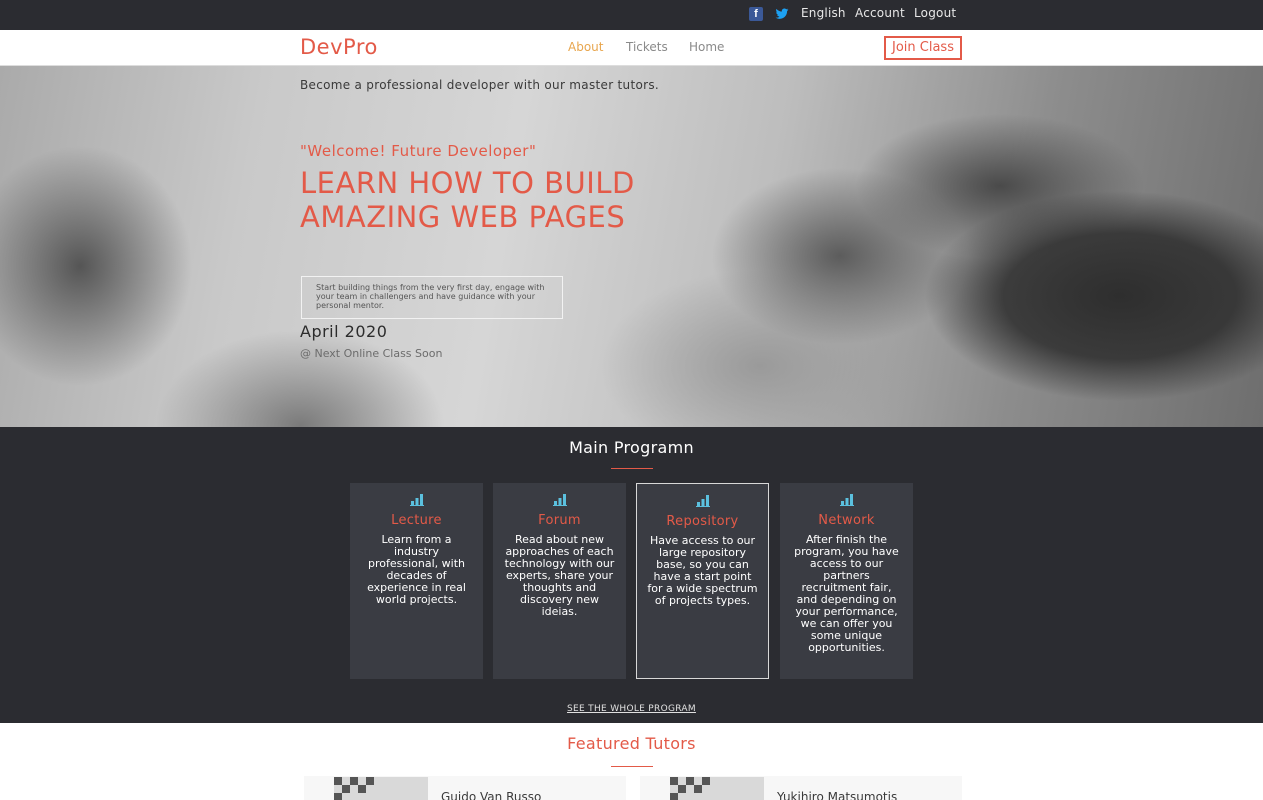 This screenshot has width=1263, height=800. Describe the element at coordinates (371, 353) in the screenshot. I see `hero-next-class: @ Next Online Class Soon` at that location.